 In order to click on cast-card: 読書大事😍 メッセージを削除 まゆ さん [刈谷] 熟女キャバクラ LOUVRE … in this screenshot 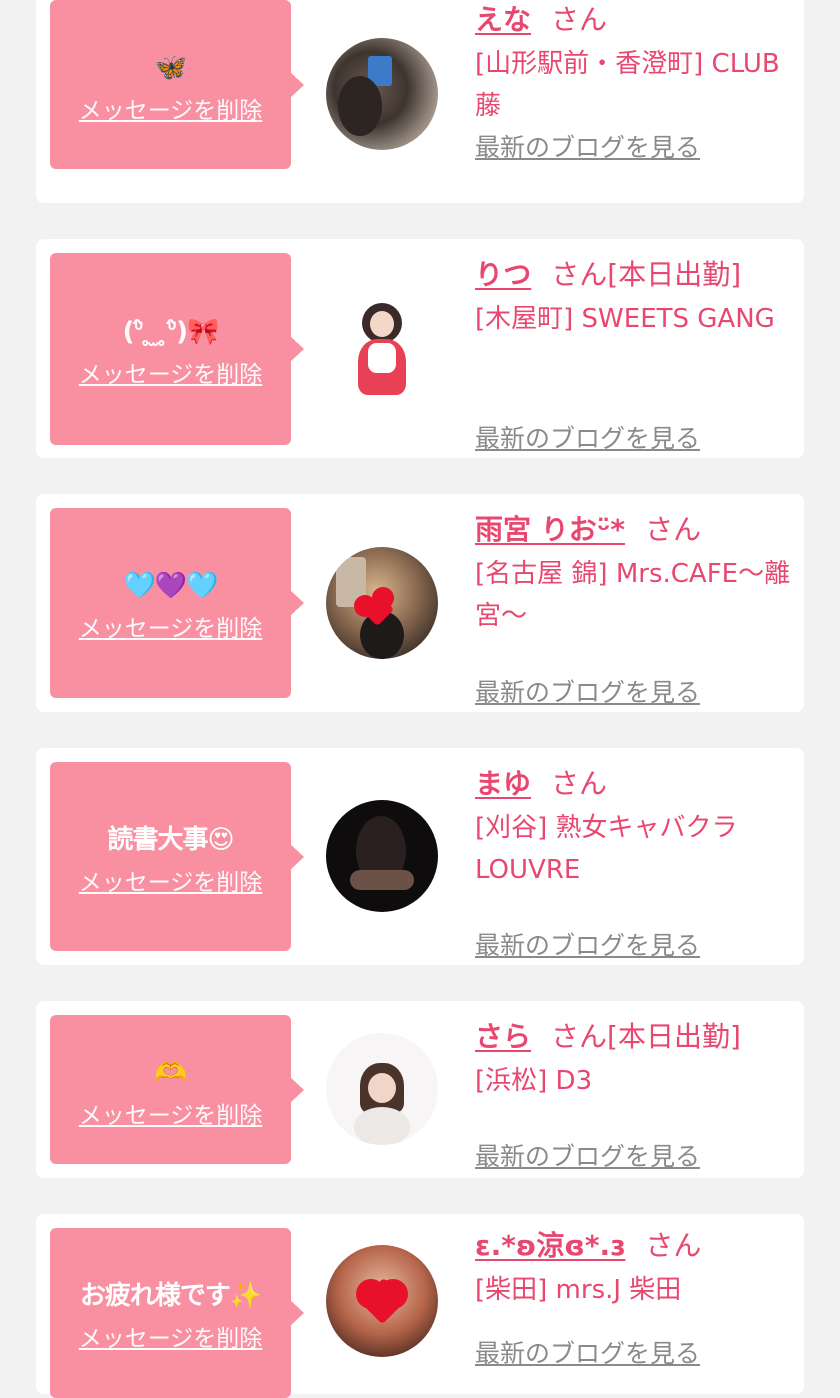, I will do `click(420, 856)`.